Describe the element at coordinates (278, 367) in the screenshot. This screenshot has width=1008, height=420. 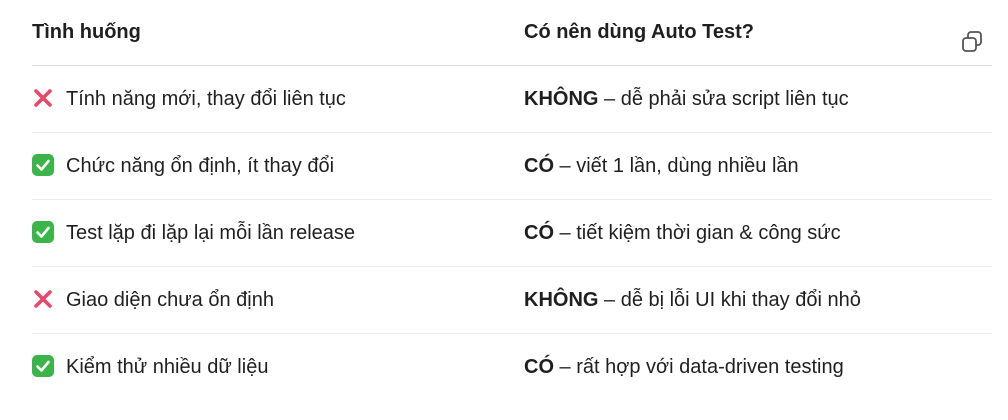
I see `situation-cell: Kiểm thử nhiều dữ liệu` at that location.